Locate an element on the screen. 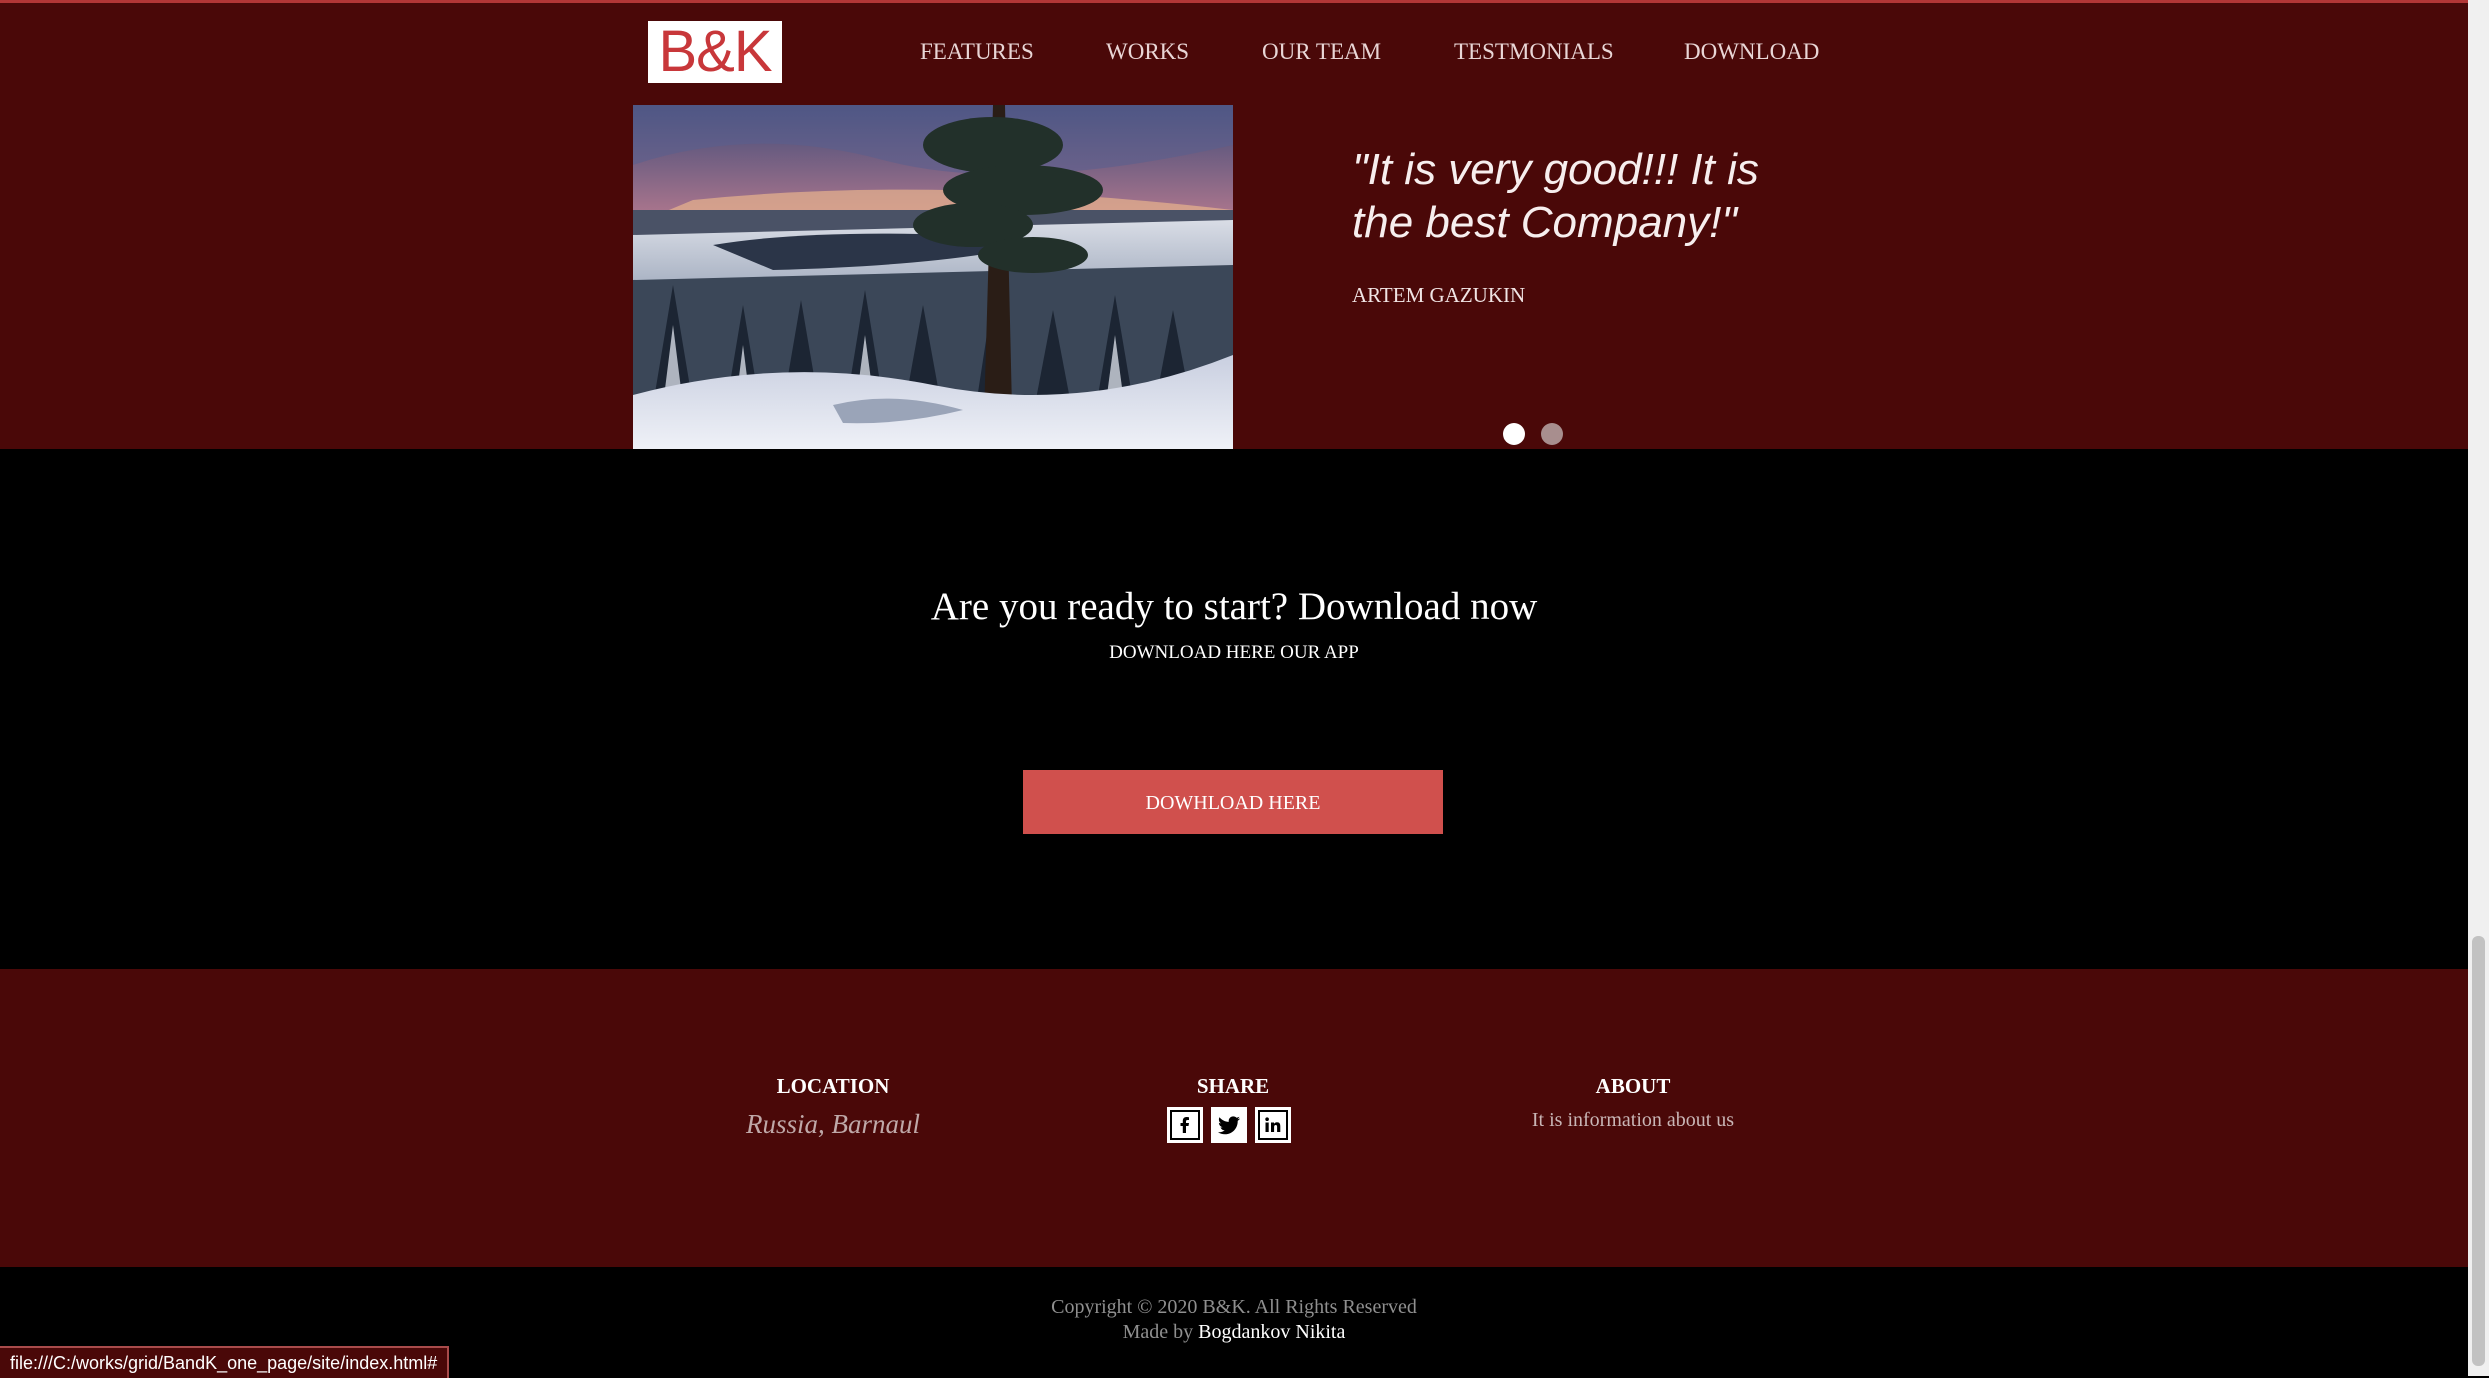 The image size is (2489, 1378). testimonial-photo is located at coordinates (933, 278).